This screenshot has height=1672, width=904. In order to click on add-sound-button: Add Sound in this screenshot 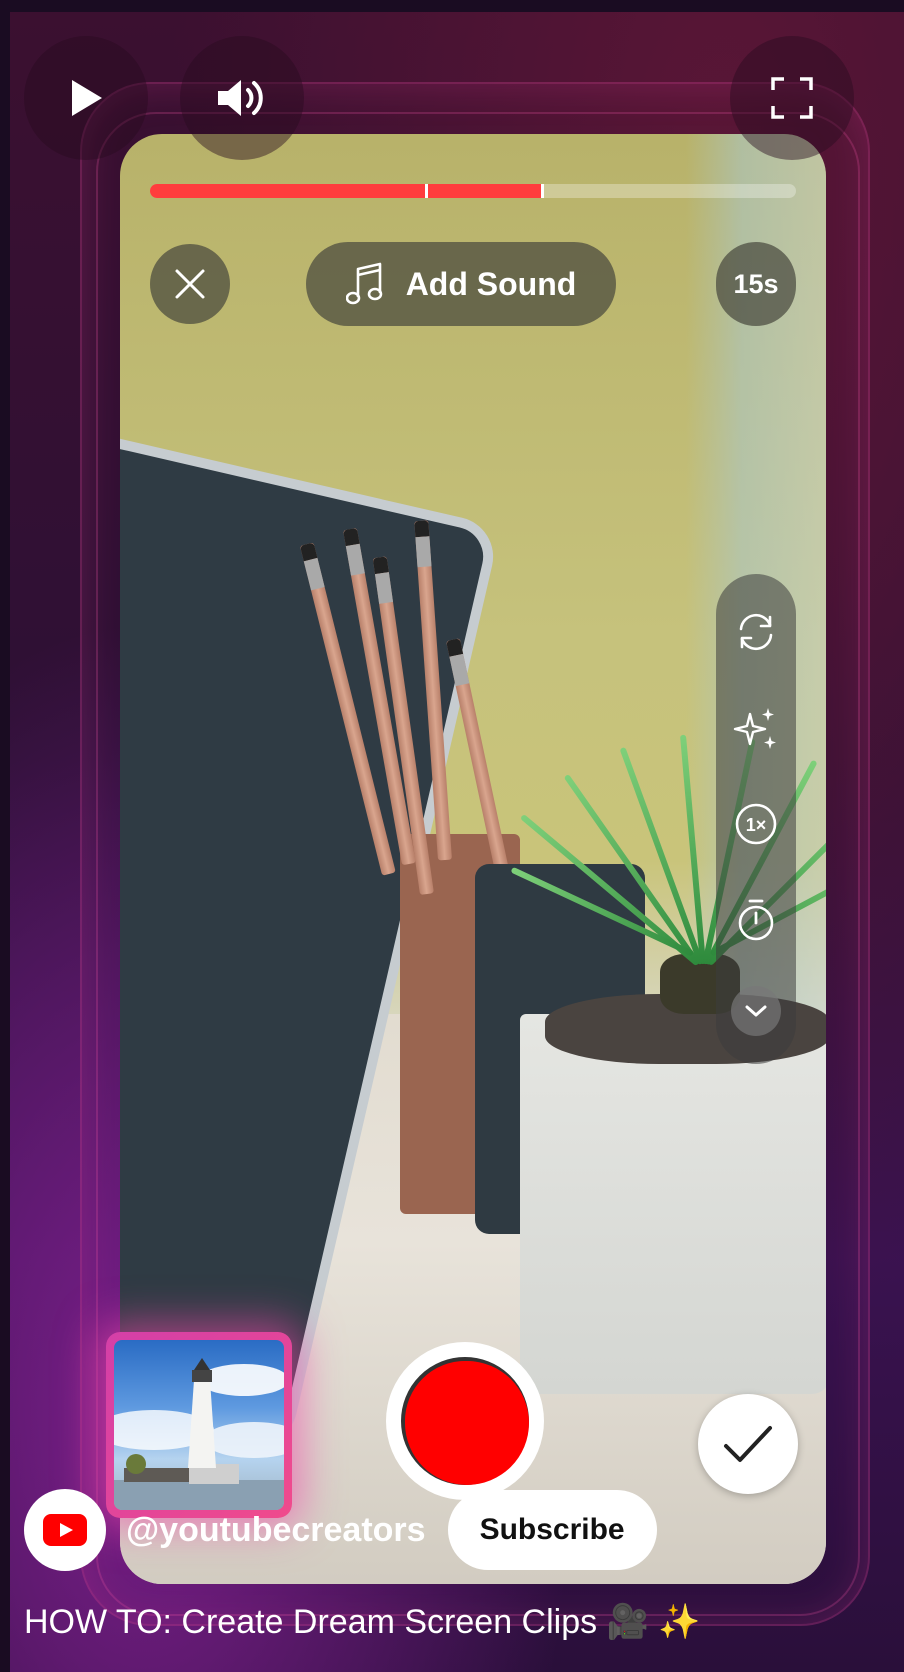, I will do `click(461, 284)`.